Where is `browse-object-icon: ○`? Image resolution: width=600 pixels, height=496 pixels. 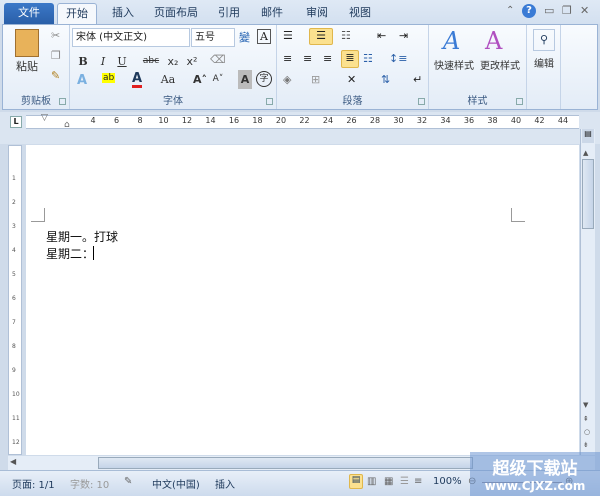
browse-object-icon: ○ is located at coordinates (587, 432).